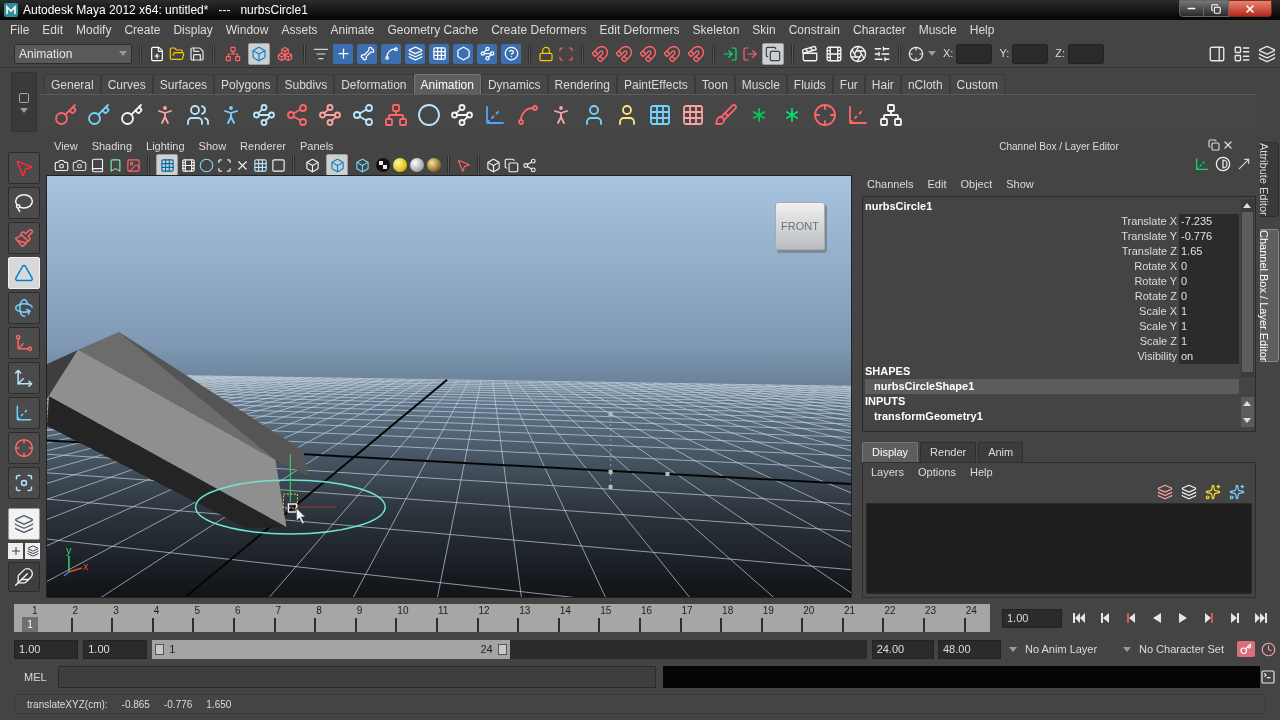  What do you see at coordinates (1066, 649) in the screenshot?
I see `anim-layer-dropdown: No Anim Layer` at bounding box center [1066, 649].